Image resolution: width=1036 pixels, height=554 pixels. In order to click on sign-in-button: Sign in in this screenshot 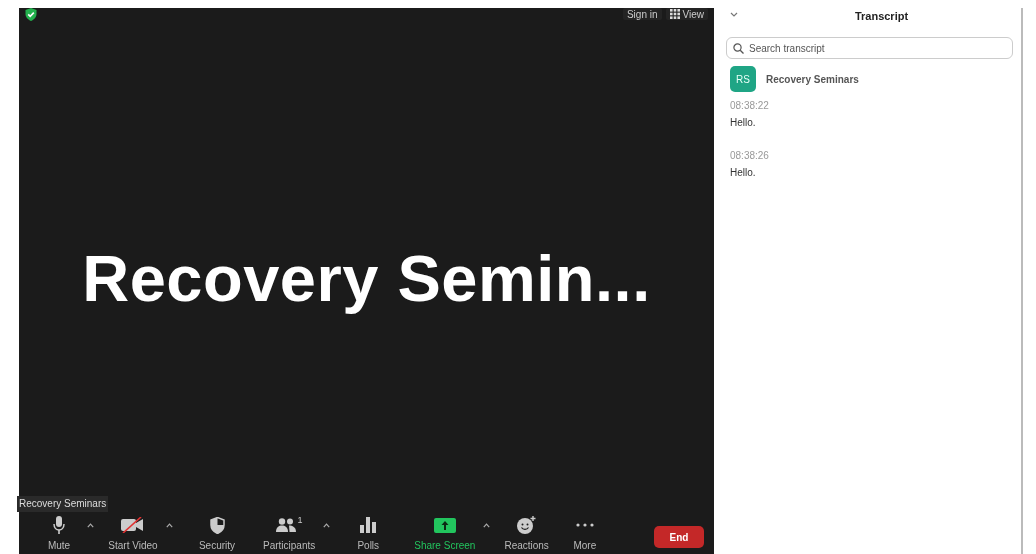, I will do `click(642, 14)`.